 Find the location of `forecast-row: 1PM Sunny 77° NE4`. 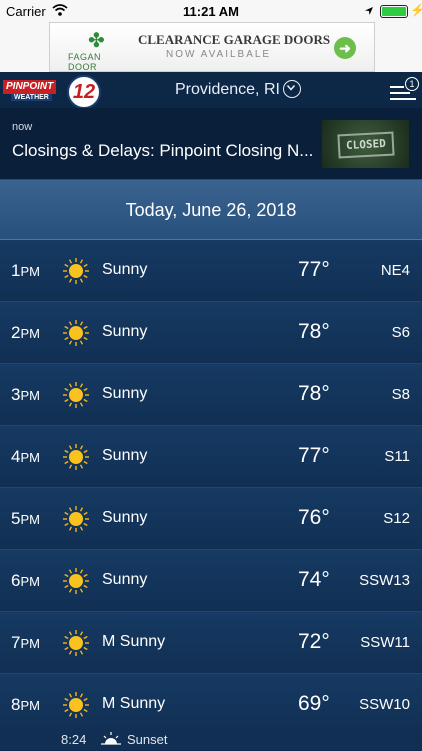

forecast-row: 1PM Sunny 77° NE4 is located at coordinates (211, 271).